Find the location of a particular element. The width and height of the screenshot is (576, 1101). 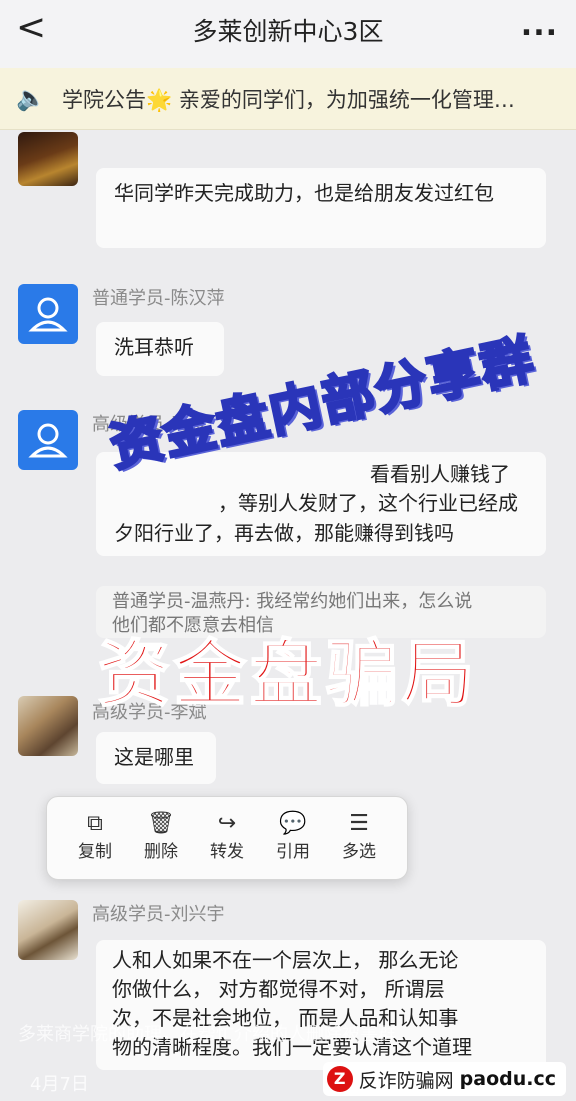

message-line: 夕阳行业了，再去做，那能赚得到钱吗 is located at coordinates (284, 533).